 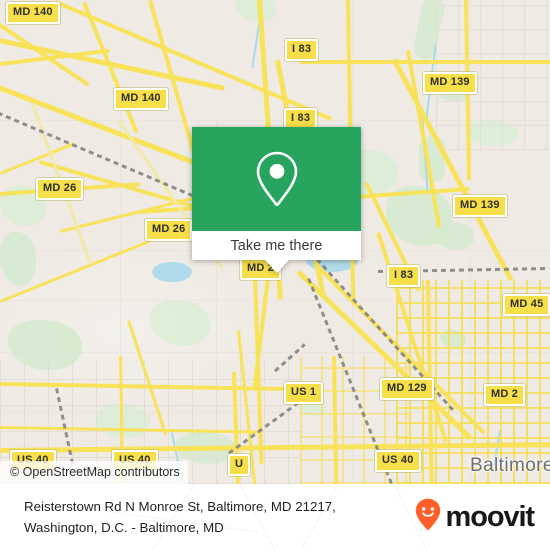 What do you see at coordinates (172, 272) in the screenshot?
I see `water-body` at bounding box center [172, 272].